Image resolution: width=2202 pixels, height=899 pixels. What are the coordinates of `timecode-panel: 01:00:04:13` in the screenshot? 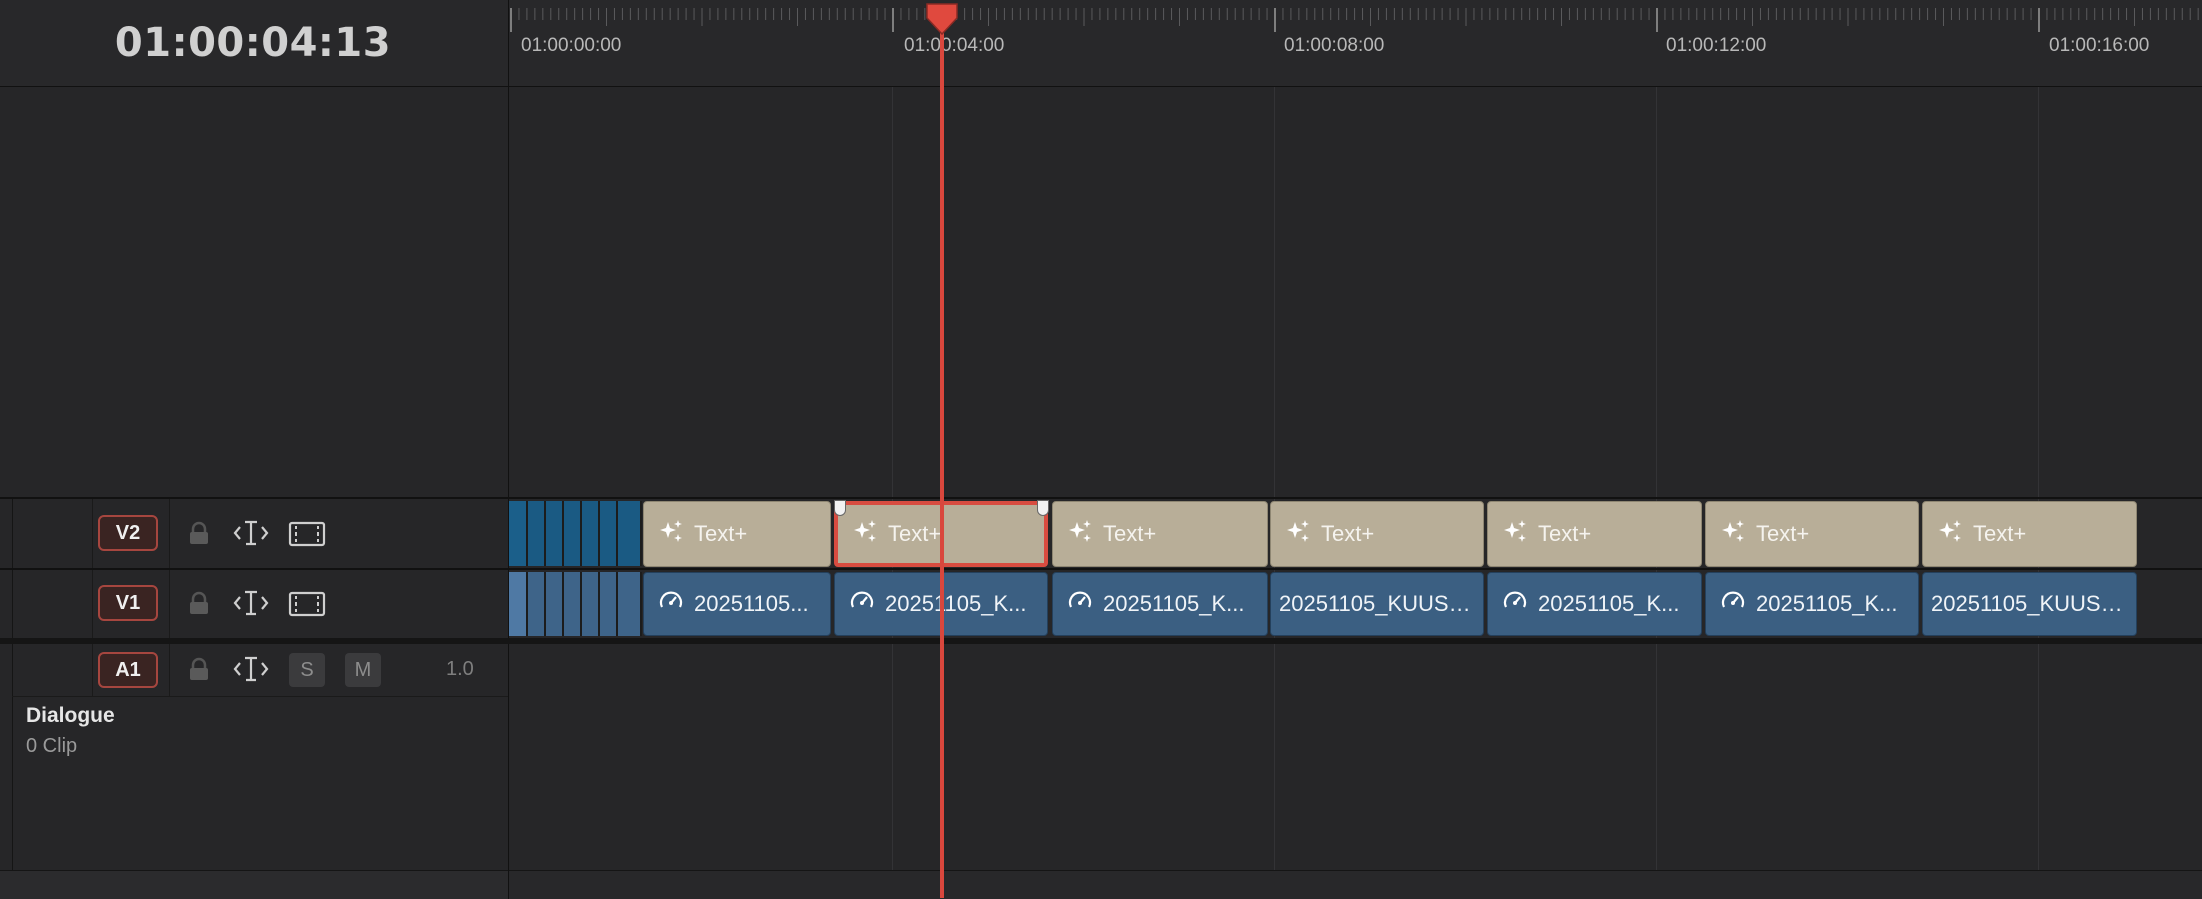 It's located at (254, 43).